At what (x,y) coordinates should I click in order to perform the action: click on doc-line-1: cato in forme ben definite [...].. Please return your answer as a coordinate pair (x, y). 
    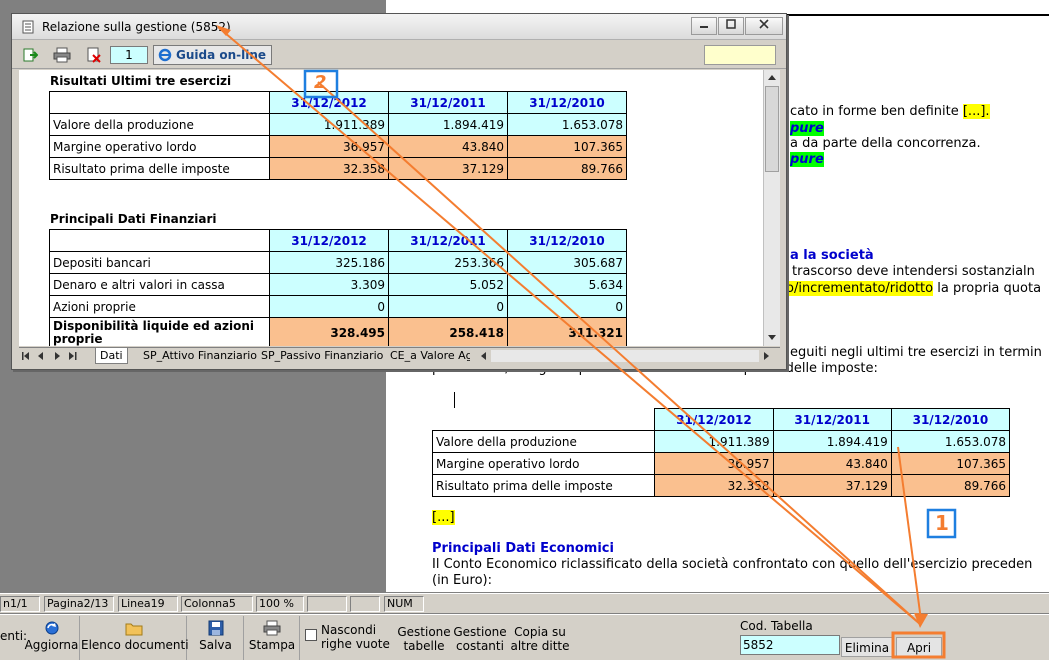
    Looking at the image, I should click on (890, 111).